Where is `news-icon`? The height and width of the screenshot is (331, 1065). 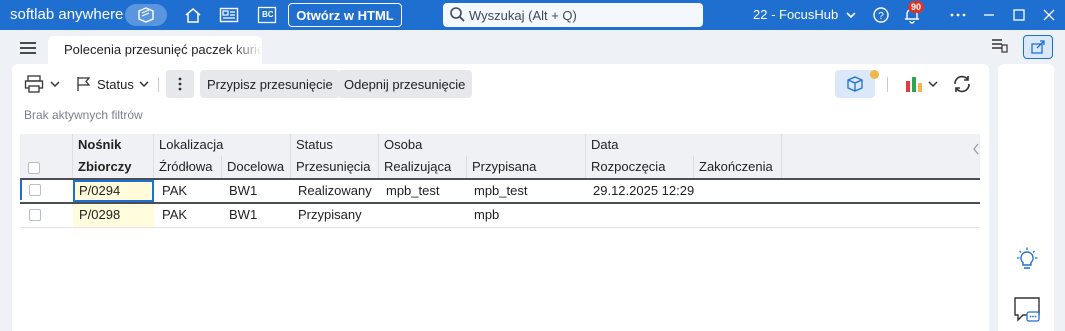
news-icon is located at coordinates (229, 15).